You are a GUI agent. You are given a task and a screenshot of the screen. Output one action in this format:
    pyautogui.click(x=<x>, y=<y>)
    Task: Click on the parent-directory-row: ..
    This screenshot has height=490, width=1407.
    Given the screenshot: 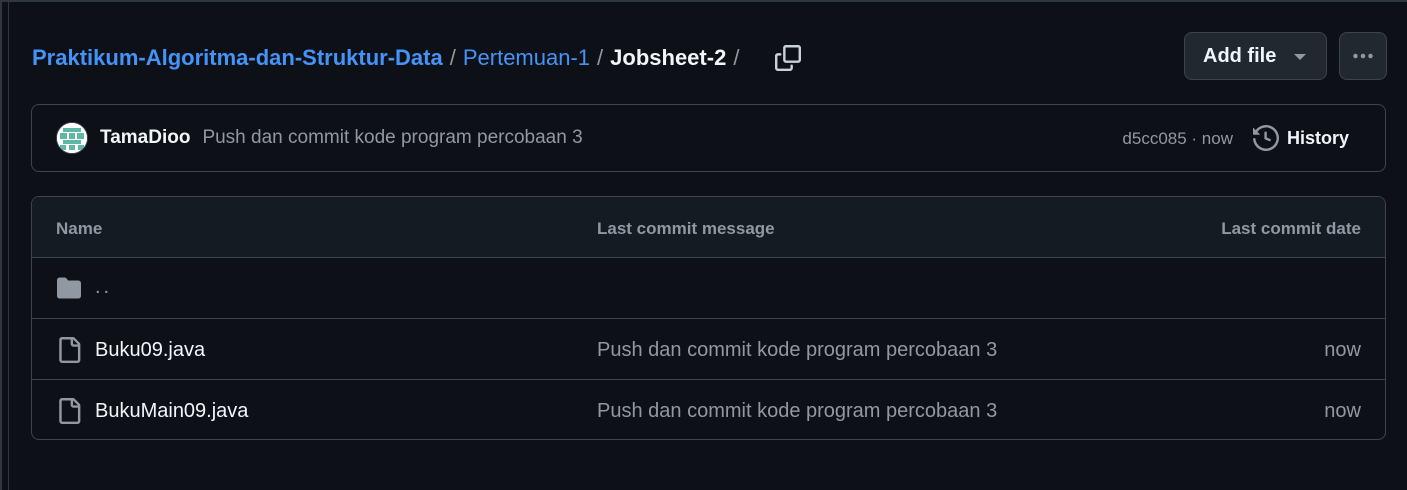 What is the action you would take?
    pyautogui.click(x=708, y=288)
    